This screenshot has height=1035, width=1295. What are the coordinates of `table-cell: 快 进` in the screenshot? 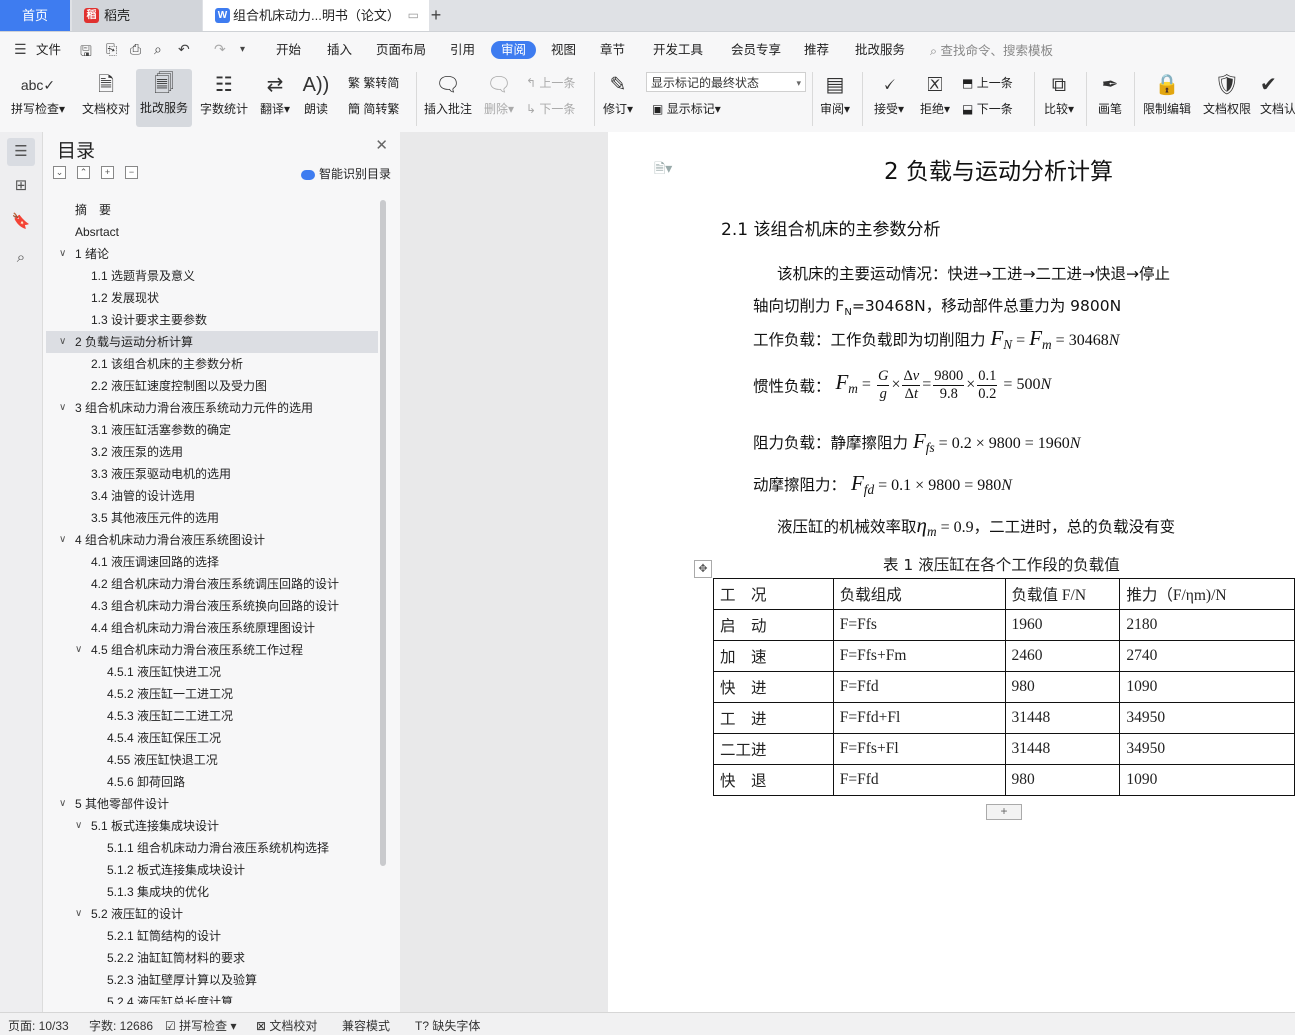 It's located at (773, 687).